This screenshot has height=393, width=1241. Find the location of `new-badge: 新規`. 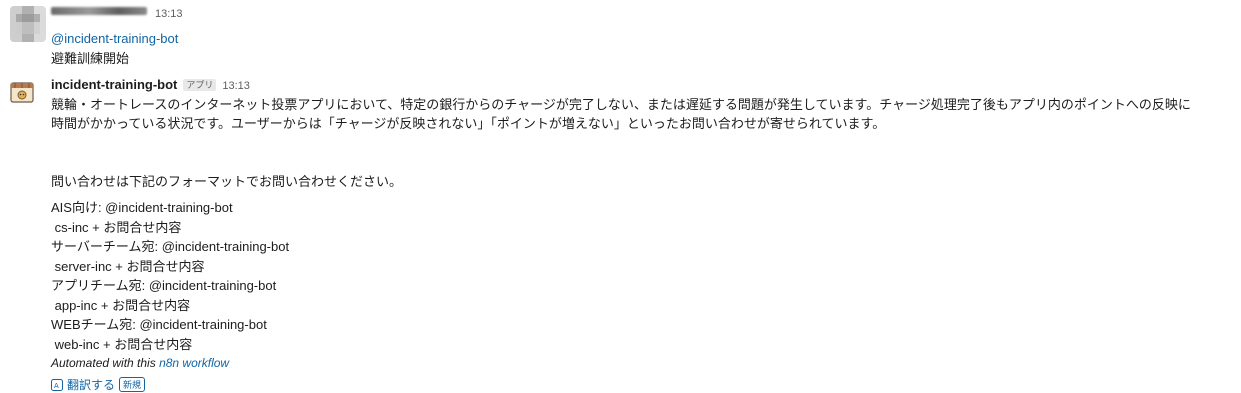

new-badge: 新規 is located at coordinates (132, 384).